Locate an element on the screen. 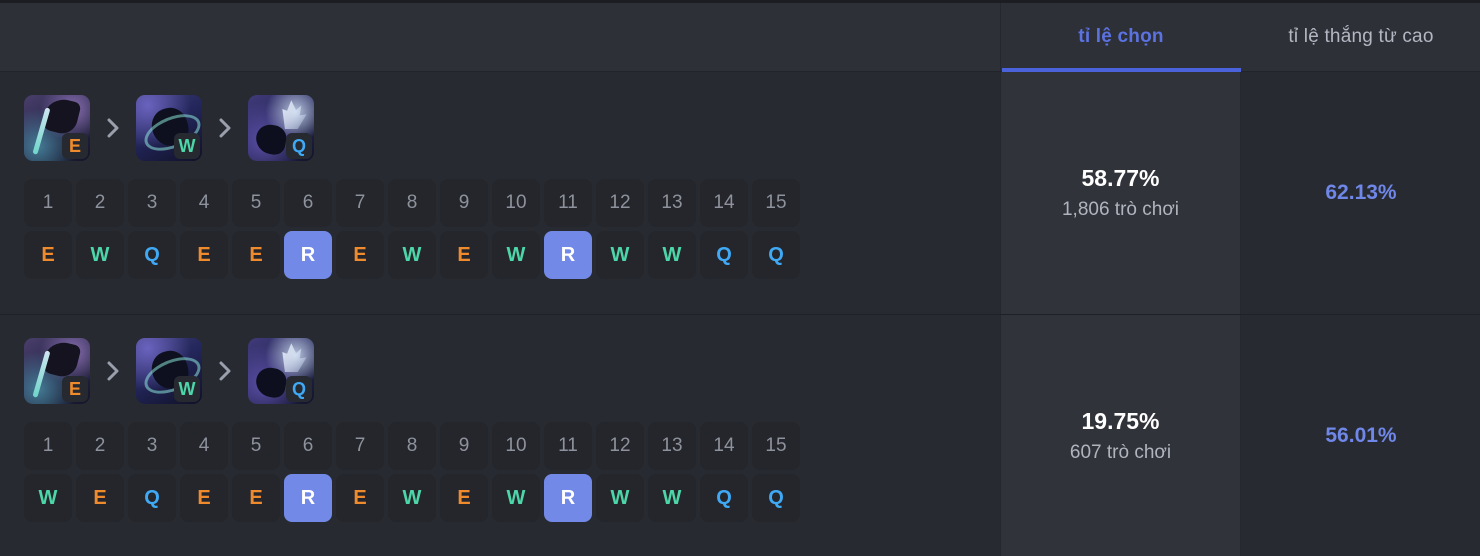 The height and width of the screenshot is (556, 1480). pick-rate-cell: 58.77% 1,806 trò chơi is located at coordinates (1121, 193).